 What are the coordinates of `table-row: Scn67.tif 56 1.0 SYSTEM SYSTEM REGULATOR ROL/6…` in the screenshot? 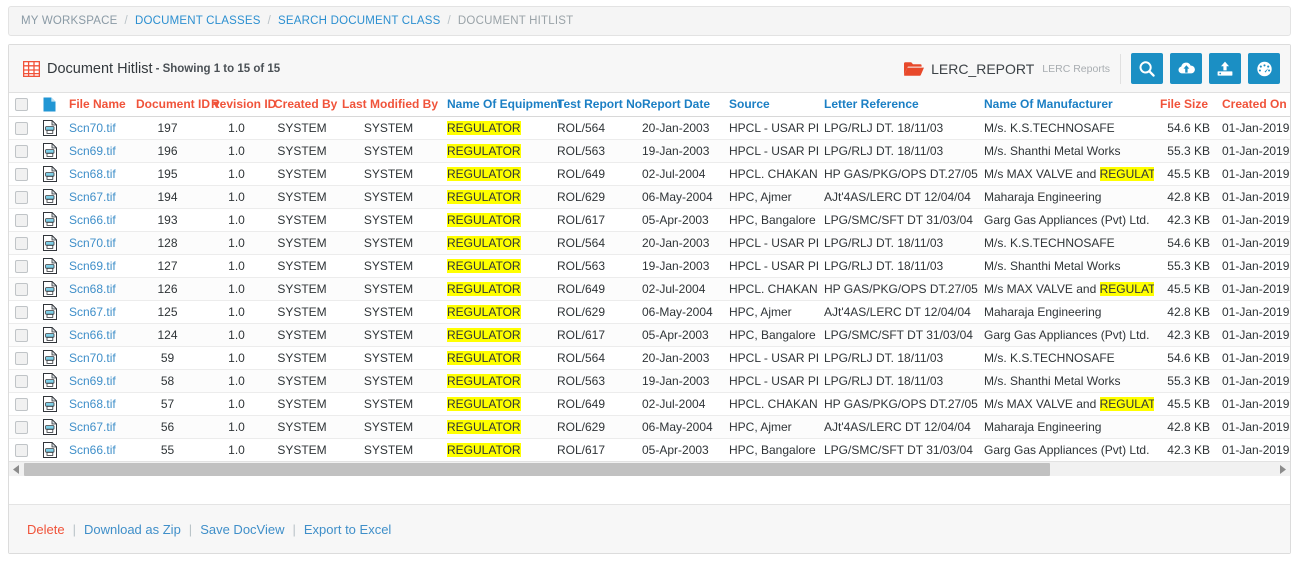 It's located at (649, 427).